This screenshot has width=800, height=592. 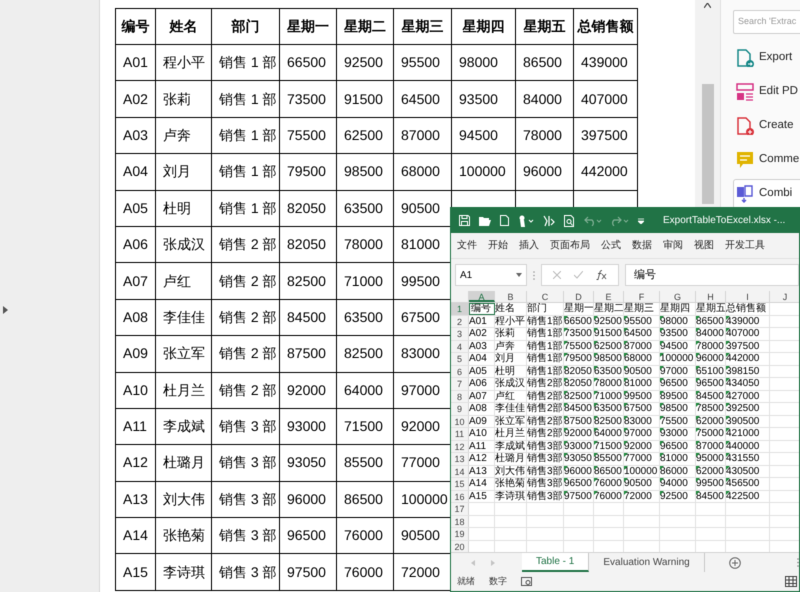 What do you see at coordinates (570, 245) in the screenshot?
I see `menu-item: 页面布局` at bounding box center [570, 245].